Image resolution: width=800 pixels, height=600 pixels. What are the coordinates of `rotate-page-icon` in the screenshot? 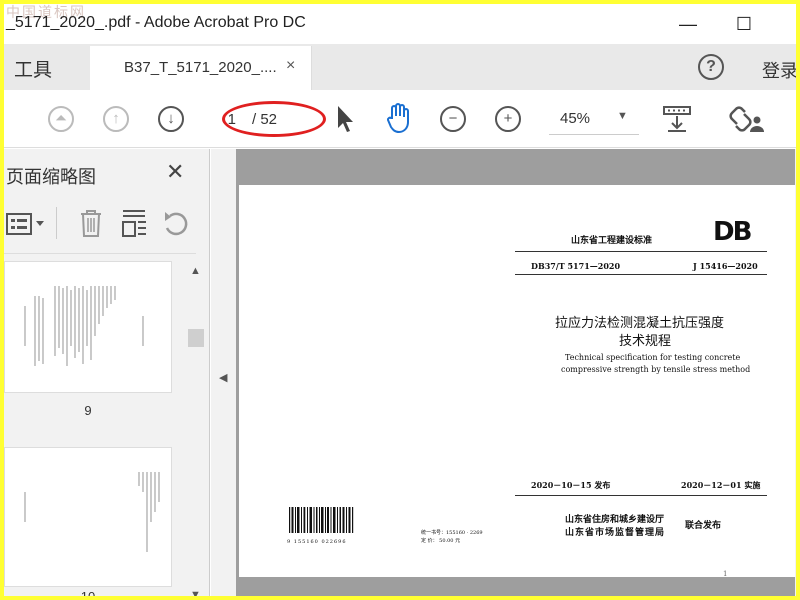 It's located at (176, 224).